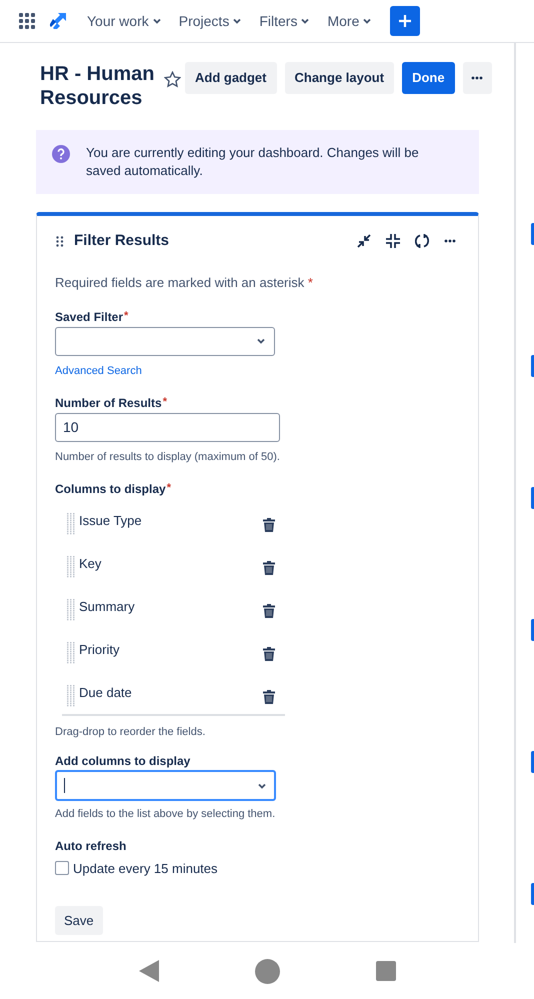 The image size is (534, 999). What do you see at coordinates (339, 78) in the screenshot?
I see `toolbar-button: Change layout` at bounding box center [339, 78].